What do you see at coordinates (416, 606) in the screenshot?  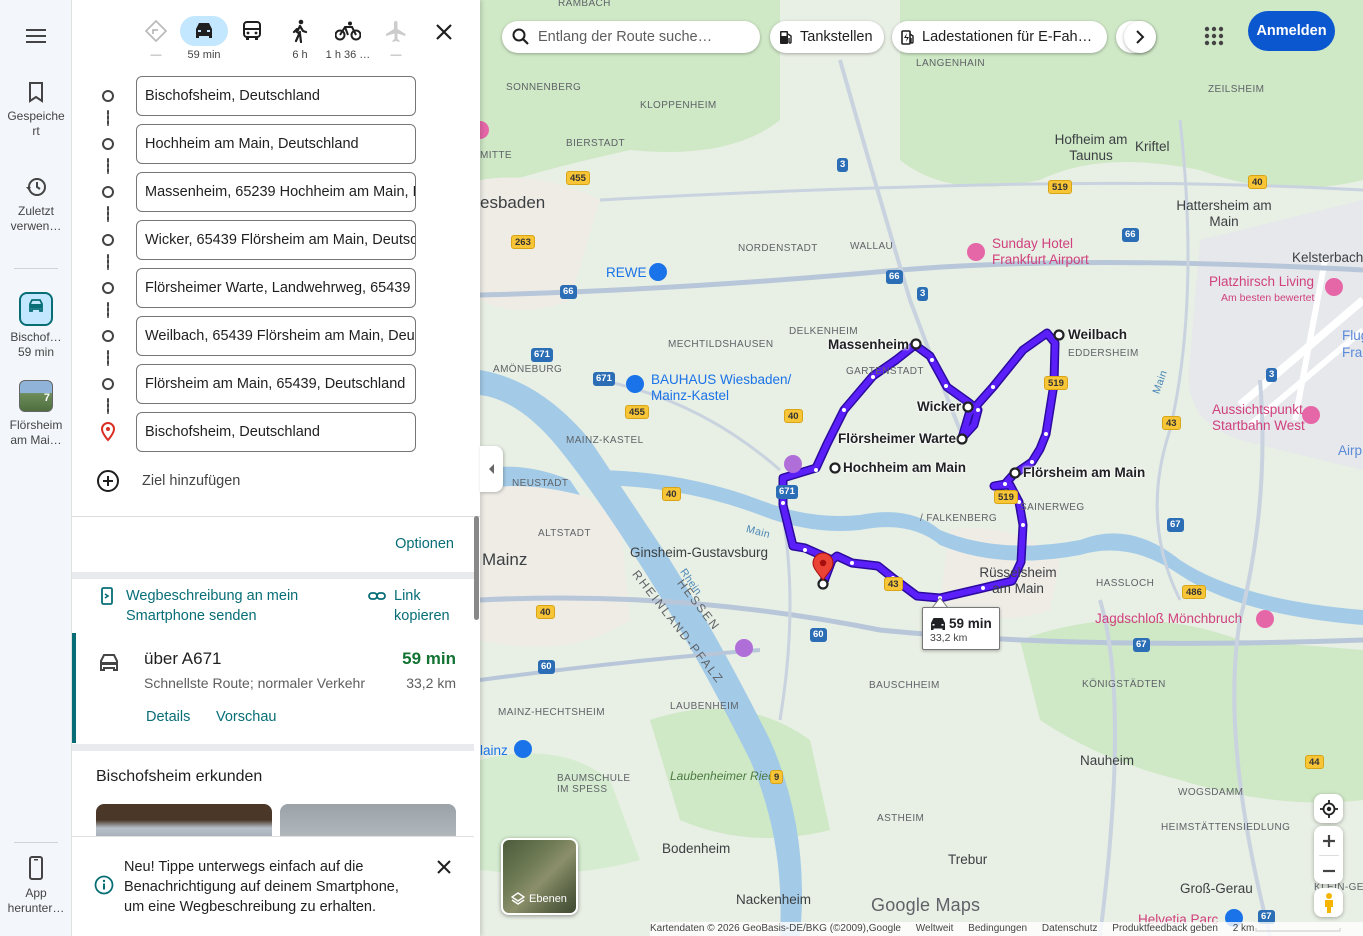 I see `copy-link-button: Link kopieren` at bounding box center [416, 606].